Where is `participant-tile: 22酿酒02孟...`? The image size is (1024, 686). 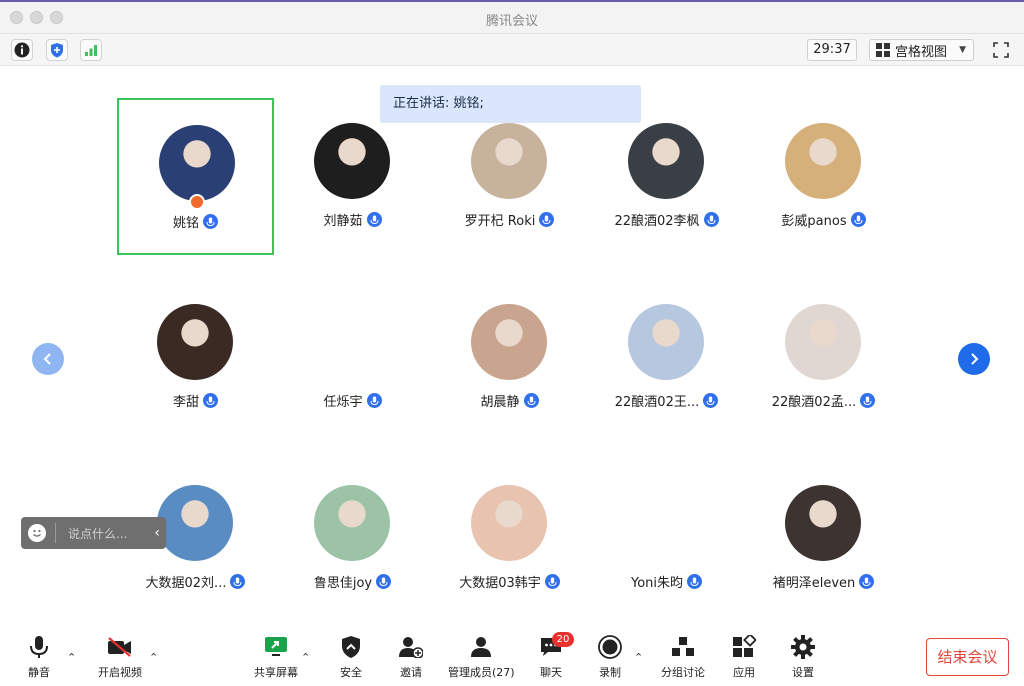
participant-tile: 22酿酒02孟... is located at coordinates (823, 357).